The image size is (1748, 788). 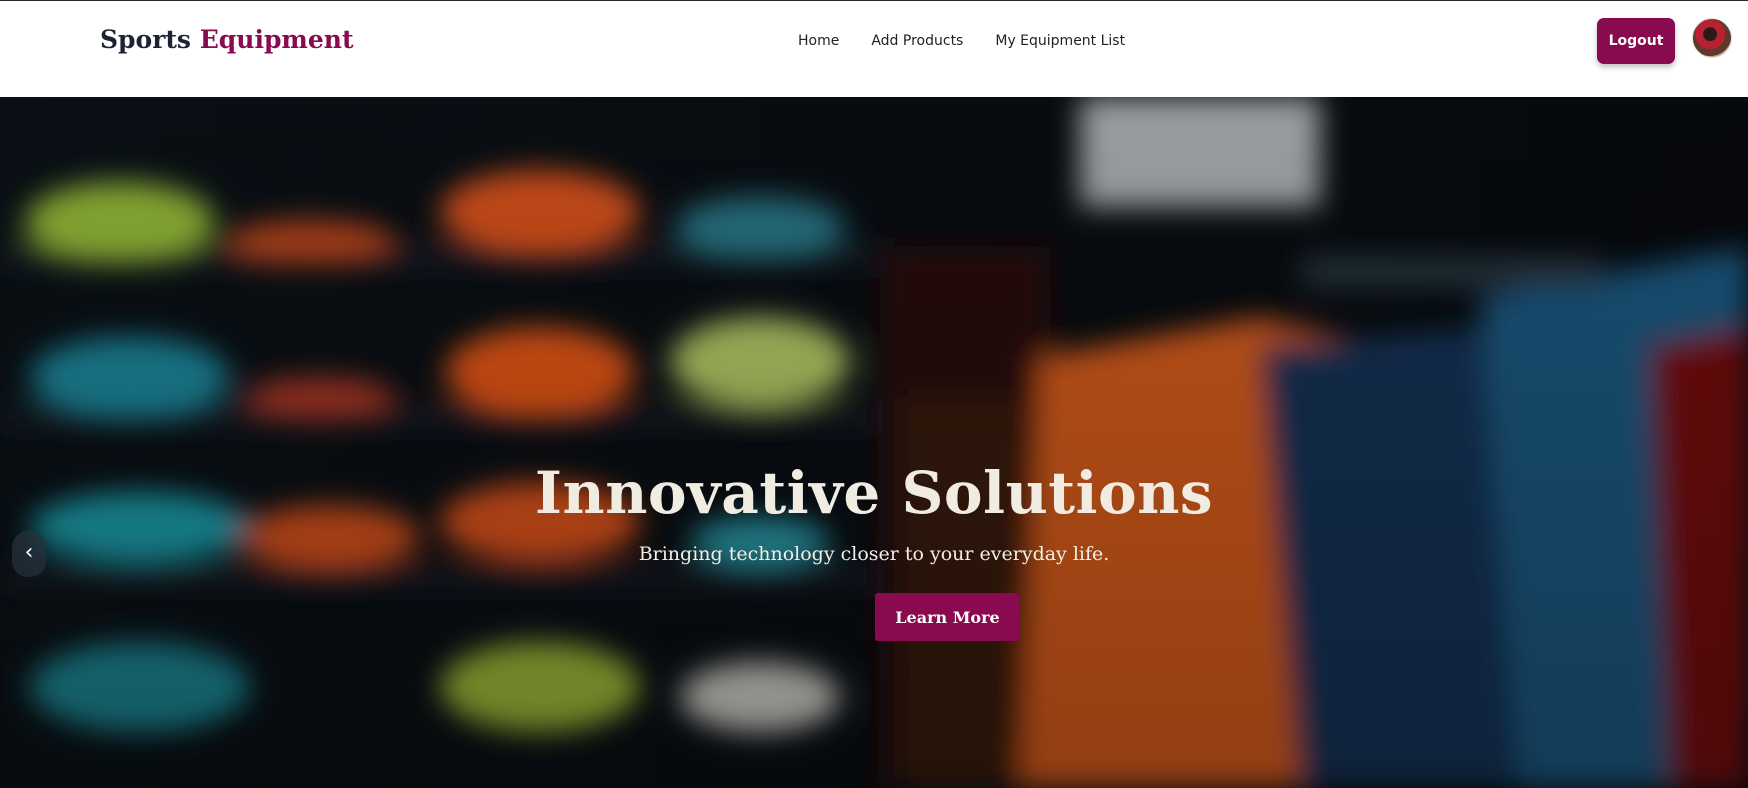 What do you see at coordinates (1712, 38) in the screenshot?
I see `avatar` at bounding box center [1712, 38].